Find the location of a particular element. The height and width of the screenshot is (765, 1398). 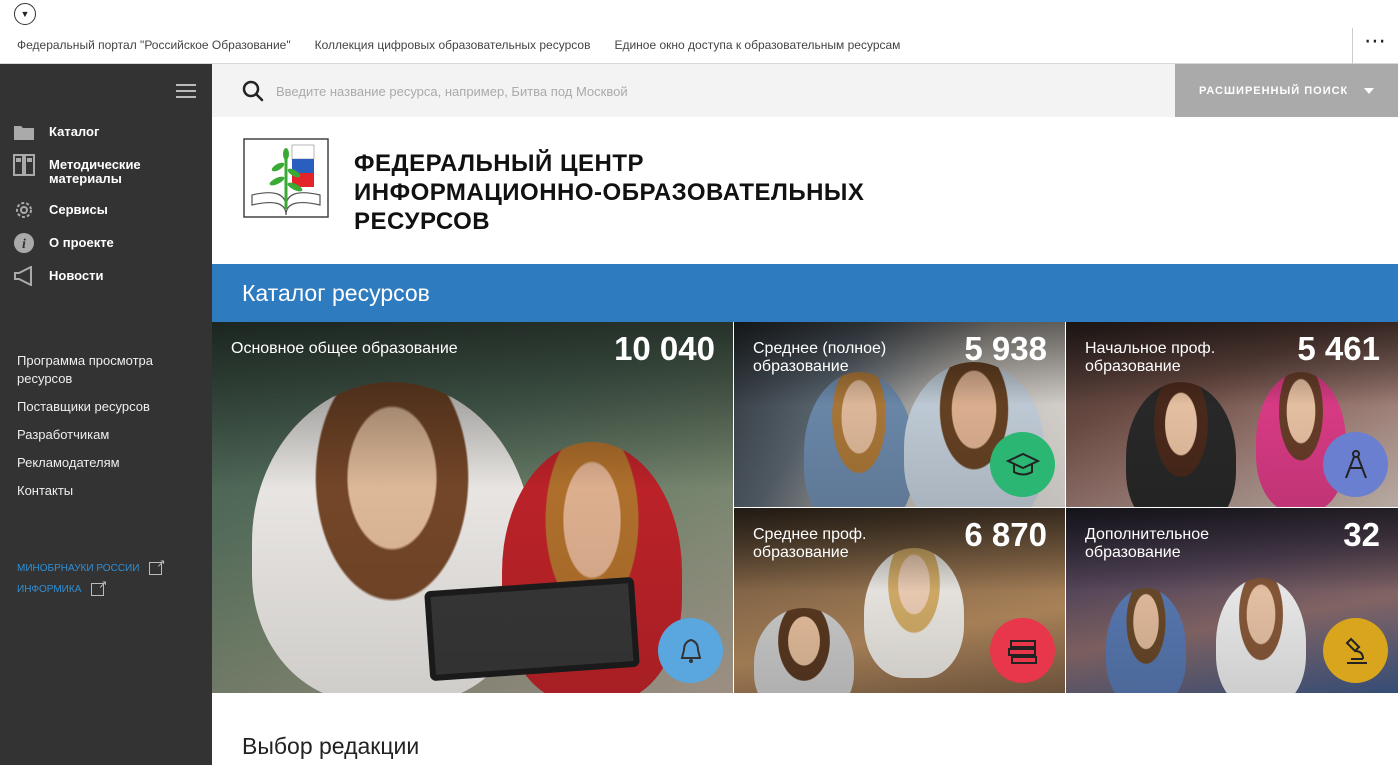

microscope-icon is located at coordinates (1355, 650).